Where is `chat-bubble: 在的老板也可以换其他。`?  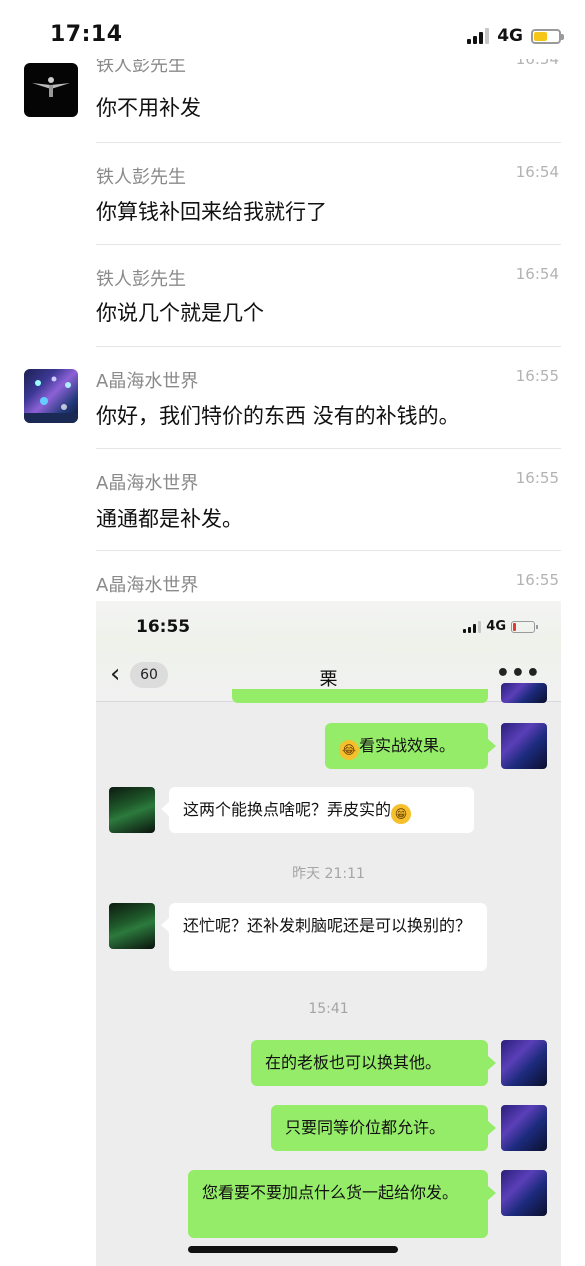
chat-bubble: 在的老板也可以换其他。 is located at coordinates (369, 1063).